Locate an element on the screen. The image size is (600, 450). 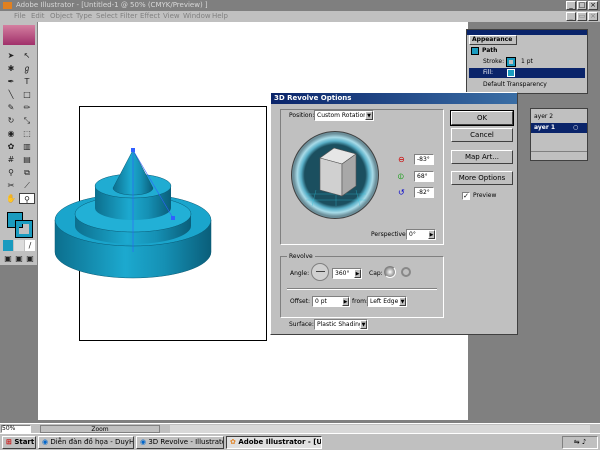
cancel-button: Cancel is located at coordinates (482, 135).